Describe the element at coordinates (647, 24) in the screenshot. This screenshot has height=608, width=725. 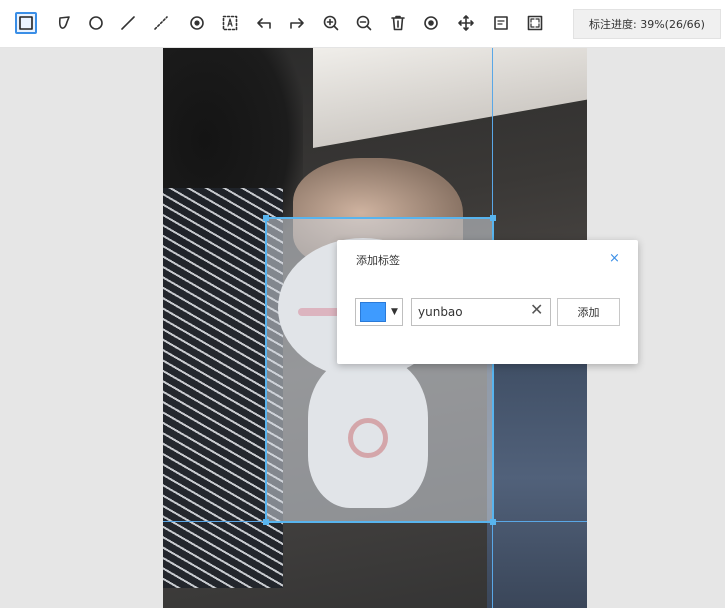
I see `annotation-progress: 标注进度: 39%(26/66)` at that location.